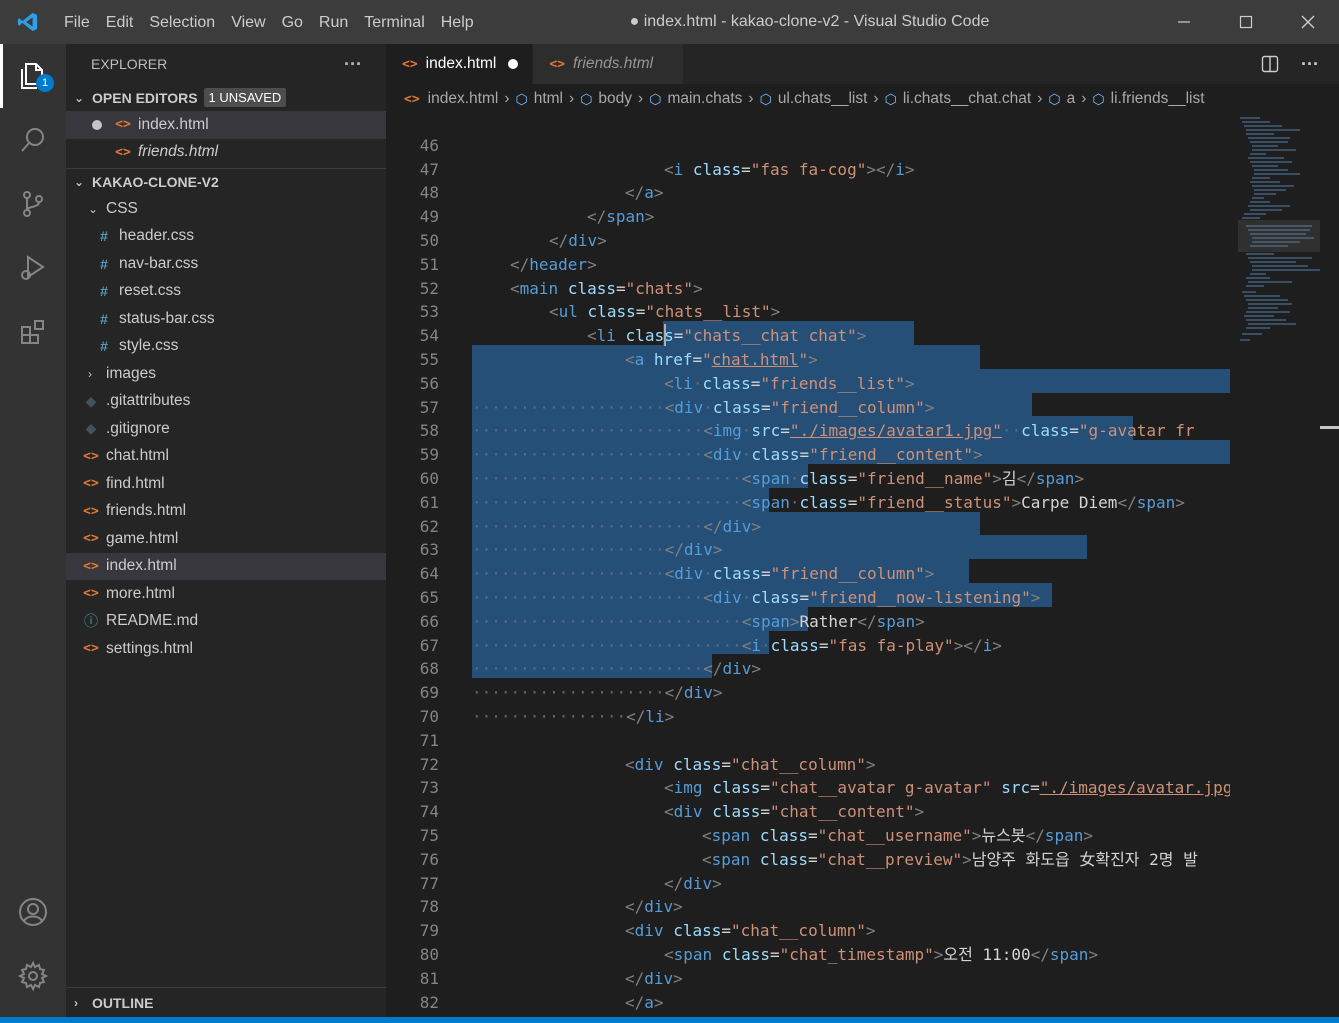 This screenshot has width=1339, height=1023. I want to click on menu-run: Run, so click(333, 22).